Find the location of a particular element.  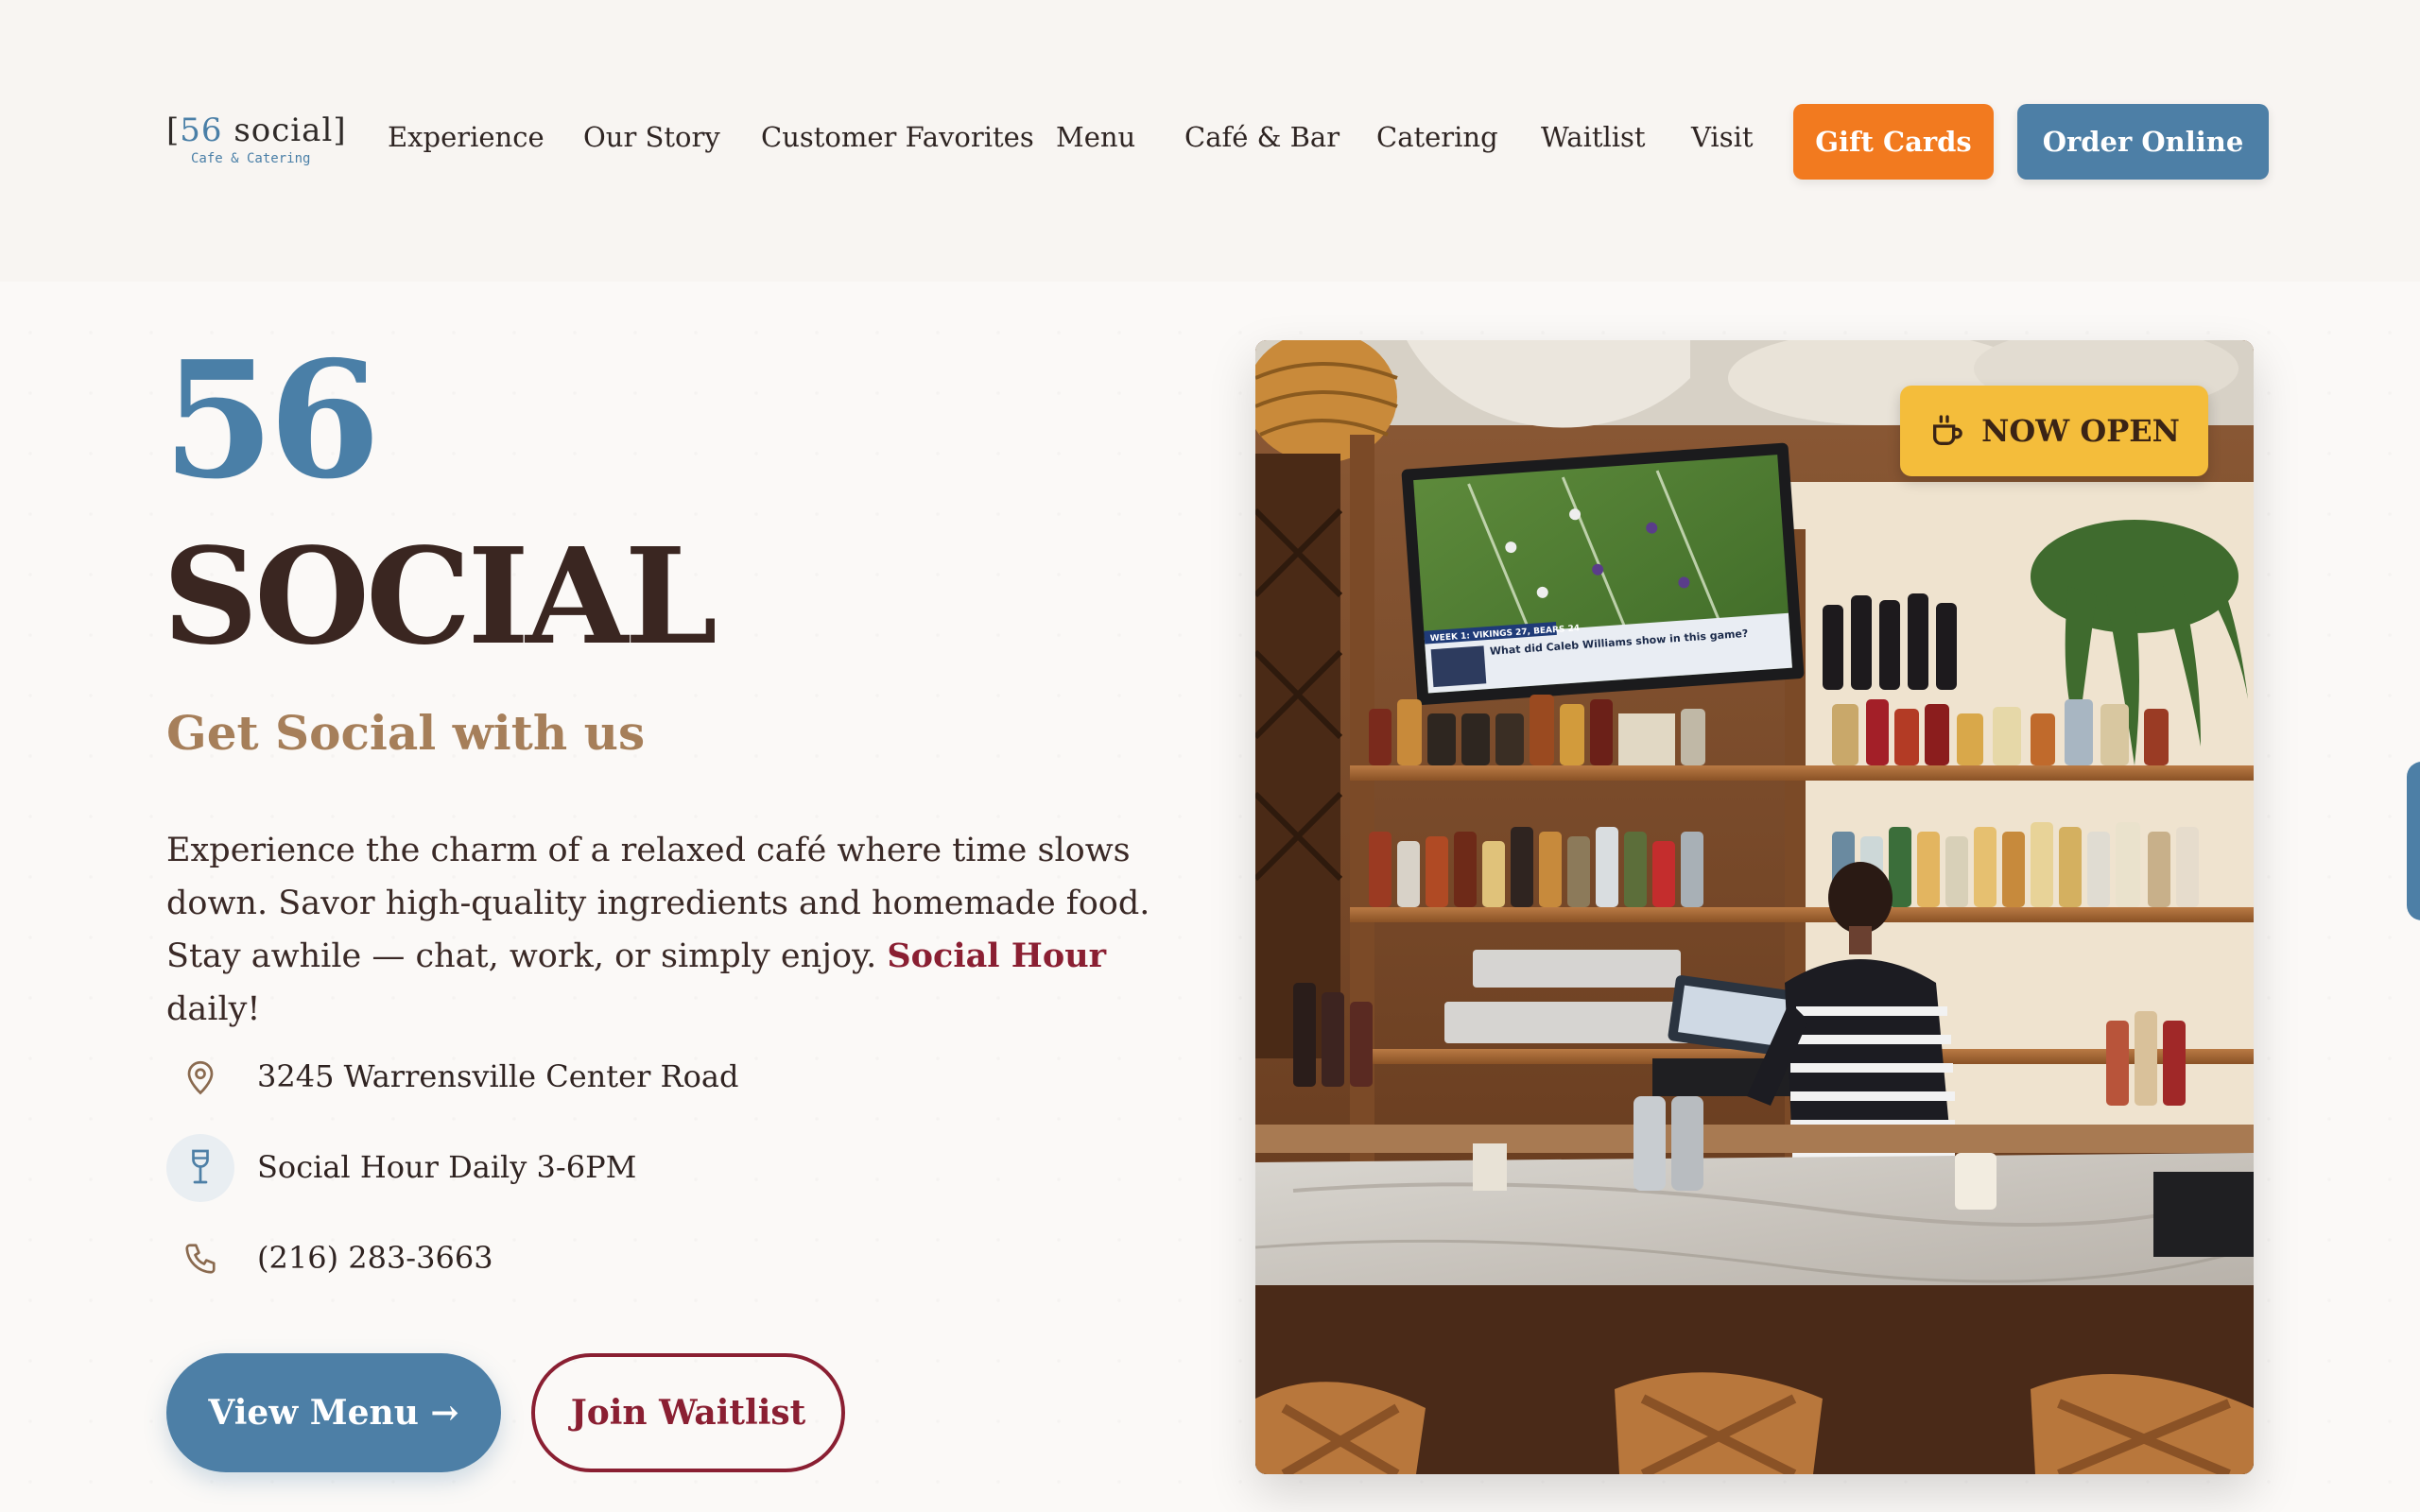

wine-glass-icon is located at coordinates (200, 1168).